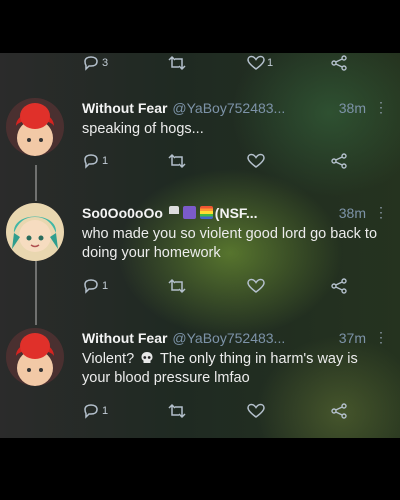 The width and height of the screenshot is (400, 500). Describe the element at coordinates (108, 359) in the screenshot. I see `tweet-text-part: Violent?` at that location.